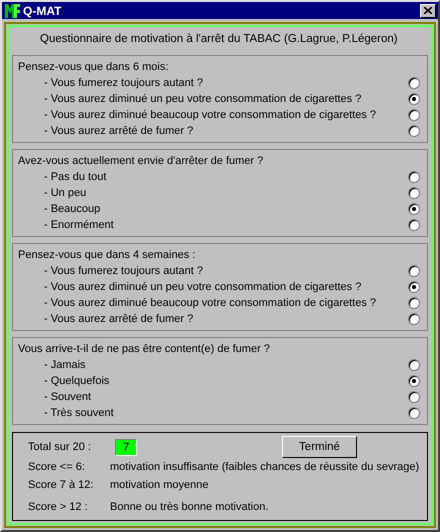 This screenshot has width=440, height=532. Describe the element at coordinates (219, 39) in the screenshot. I see `questionnaire-title: Questionnaire de motivation à l'arrêt du TABAC (G.Lagrue, P.Légeron)` at that location.